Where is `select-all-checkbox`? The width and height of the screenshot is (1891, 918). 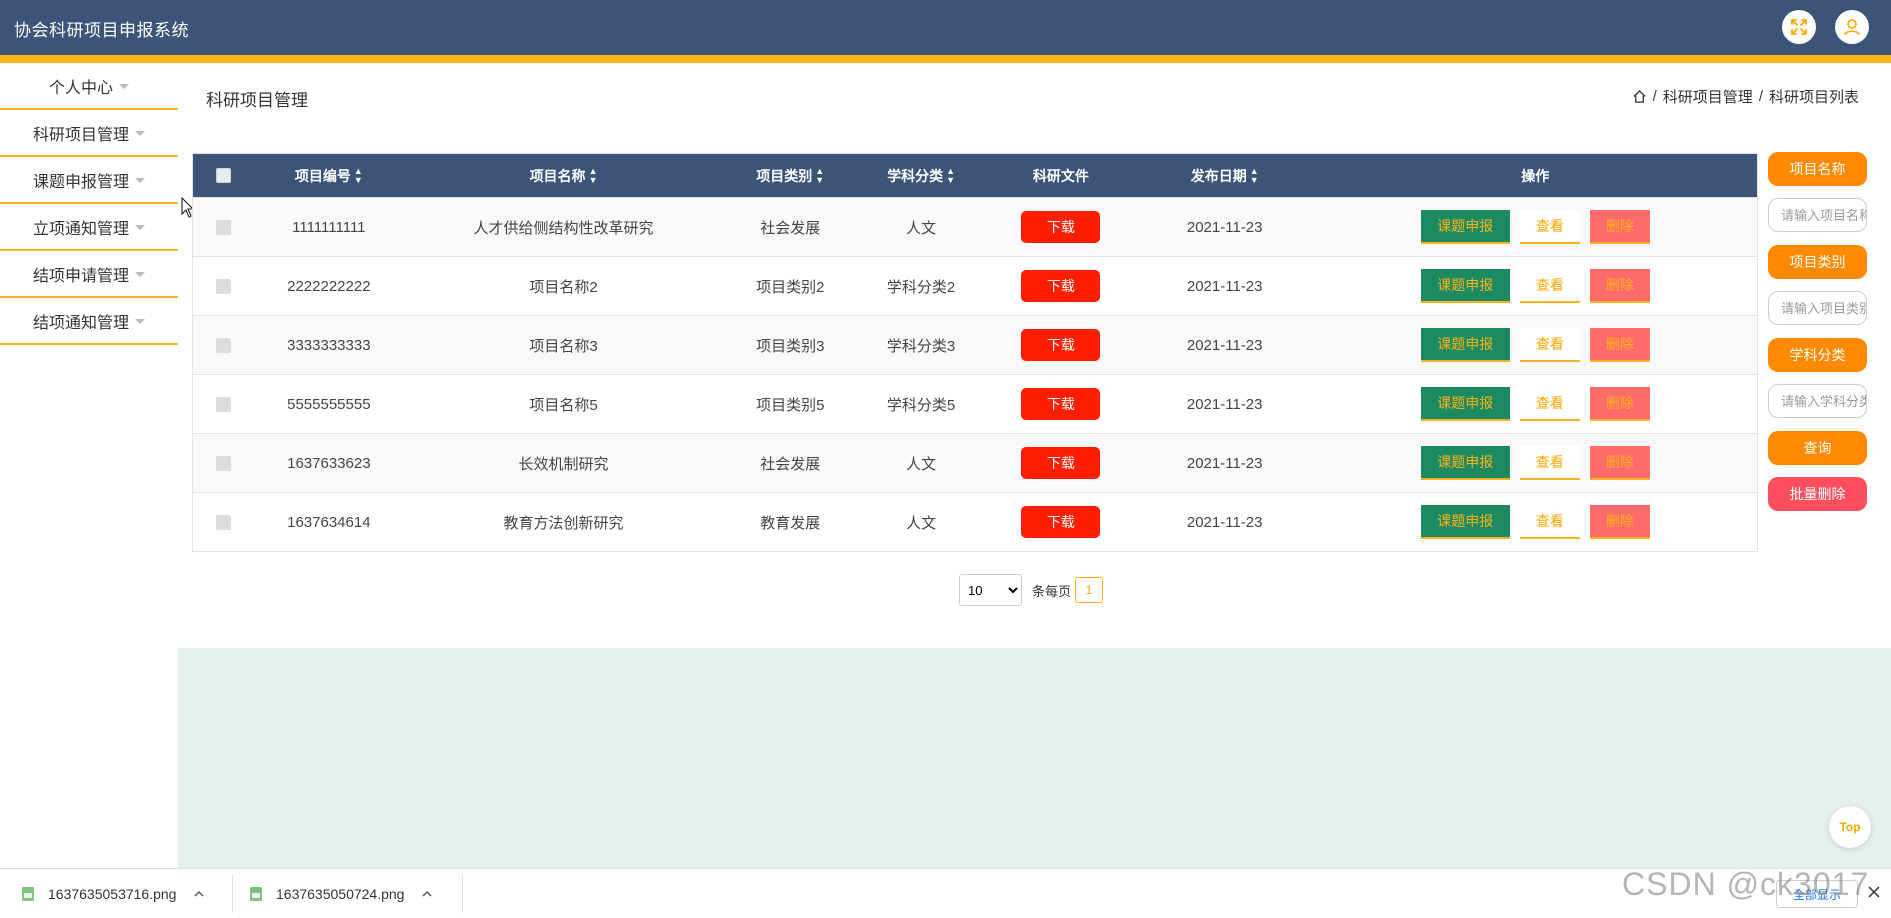
select-all-checkbox is located at coordinates (224, 175).